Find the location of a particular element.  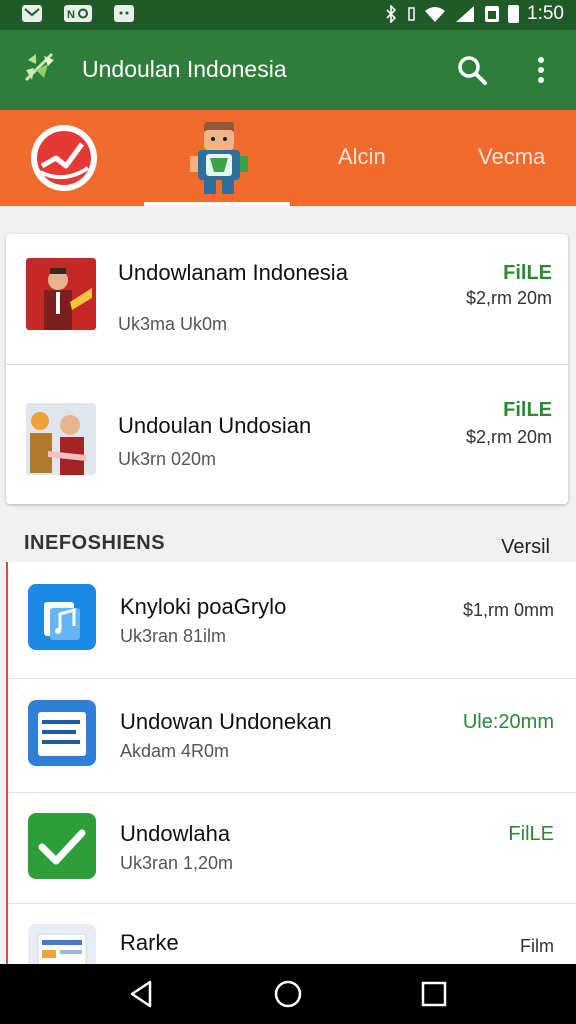

battery-icon is located at coordinates (514, 14).